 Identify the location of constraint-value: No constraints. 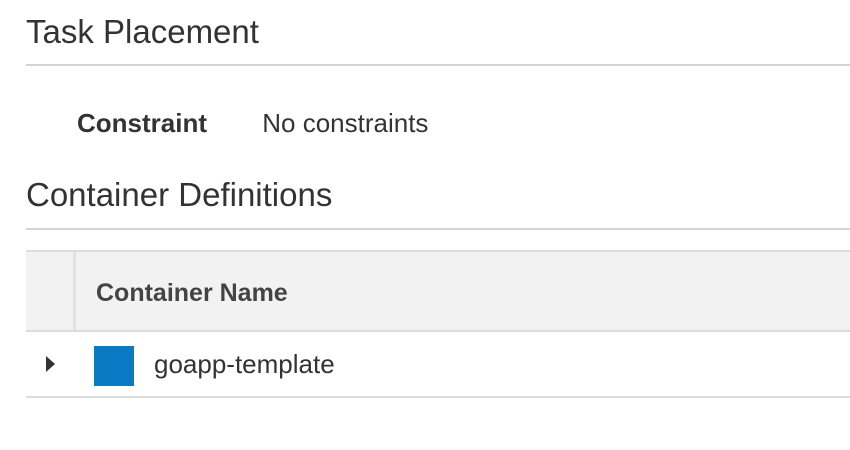
(345, 123).